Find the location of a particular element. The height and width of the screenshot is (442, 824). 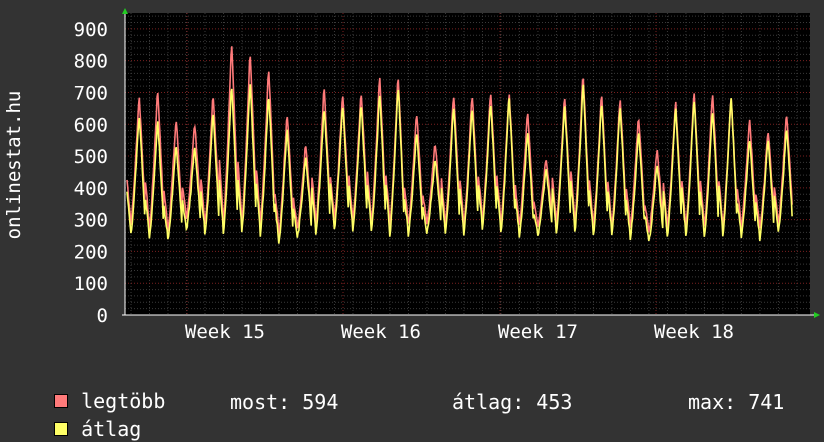

legend-label-atlag: átlag is located at coordinates (111, 429).